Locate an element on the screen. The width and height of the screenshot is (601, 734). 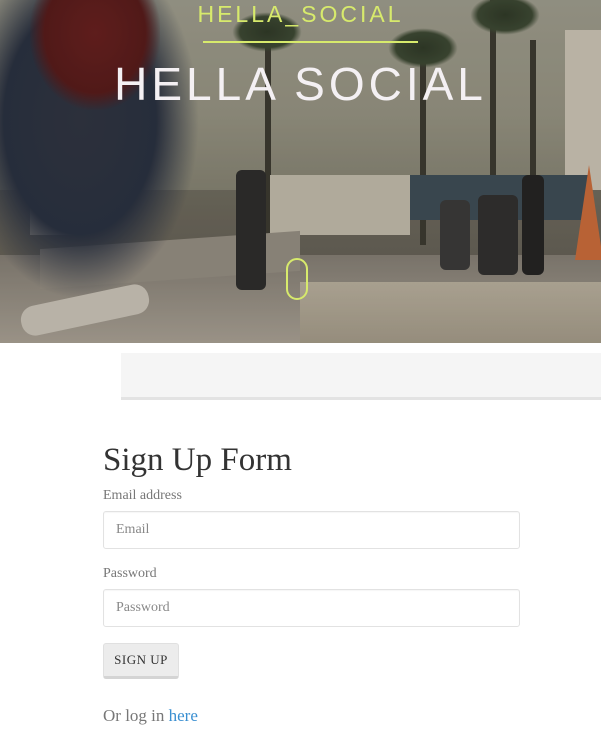
login-prompt: Or log in here is located at coordinates (150, 716).